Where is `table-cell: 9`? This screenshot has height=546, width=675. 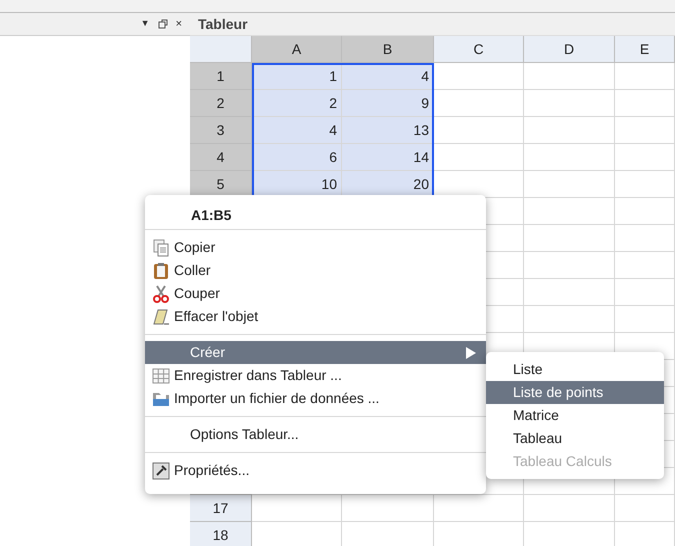 table-cell: 9 is located at coordinates (388, 103).